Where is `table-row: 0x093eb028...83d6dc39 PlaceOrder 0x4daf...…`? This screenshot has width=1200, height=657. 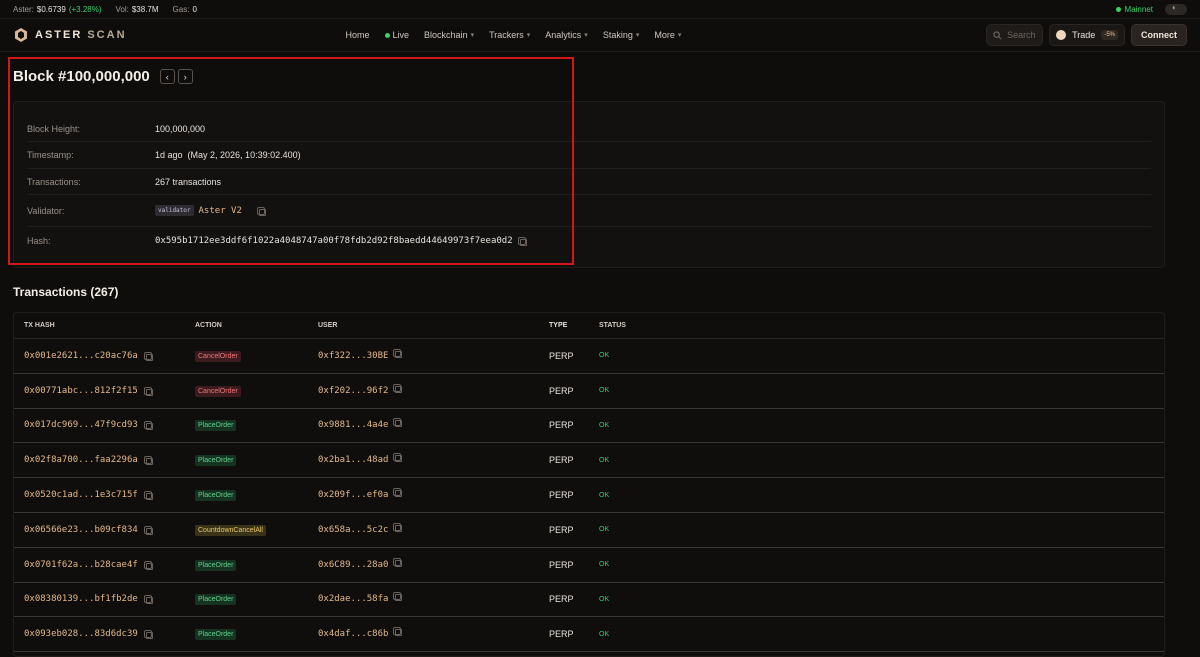
table-row: 0x093eb028...83d6dc39 PlaceOrder 0x4daf...… is located at coordinates (589, 635).